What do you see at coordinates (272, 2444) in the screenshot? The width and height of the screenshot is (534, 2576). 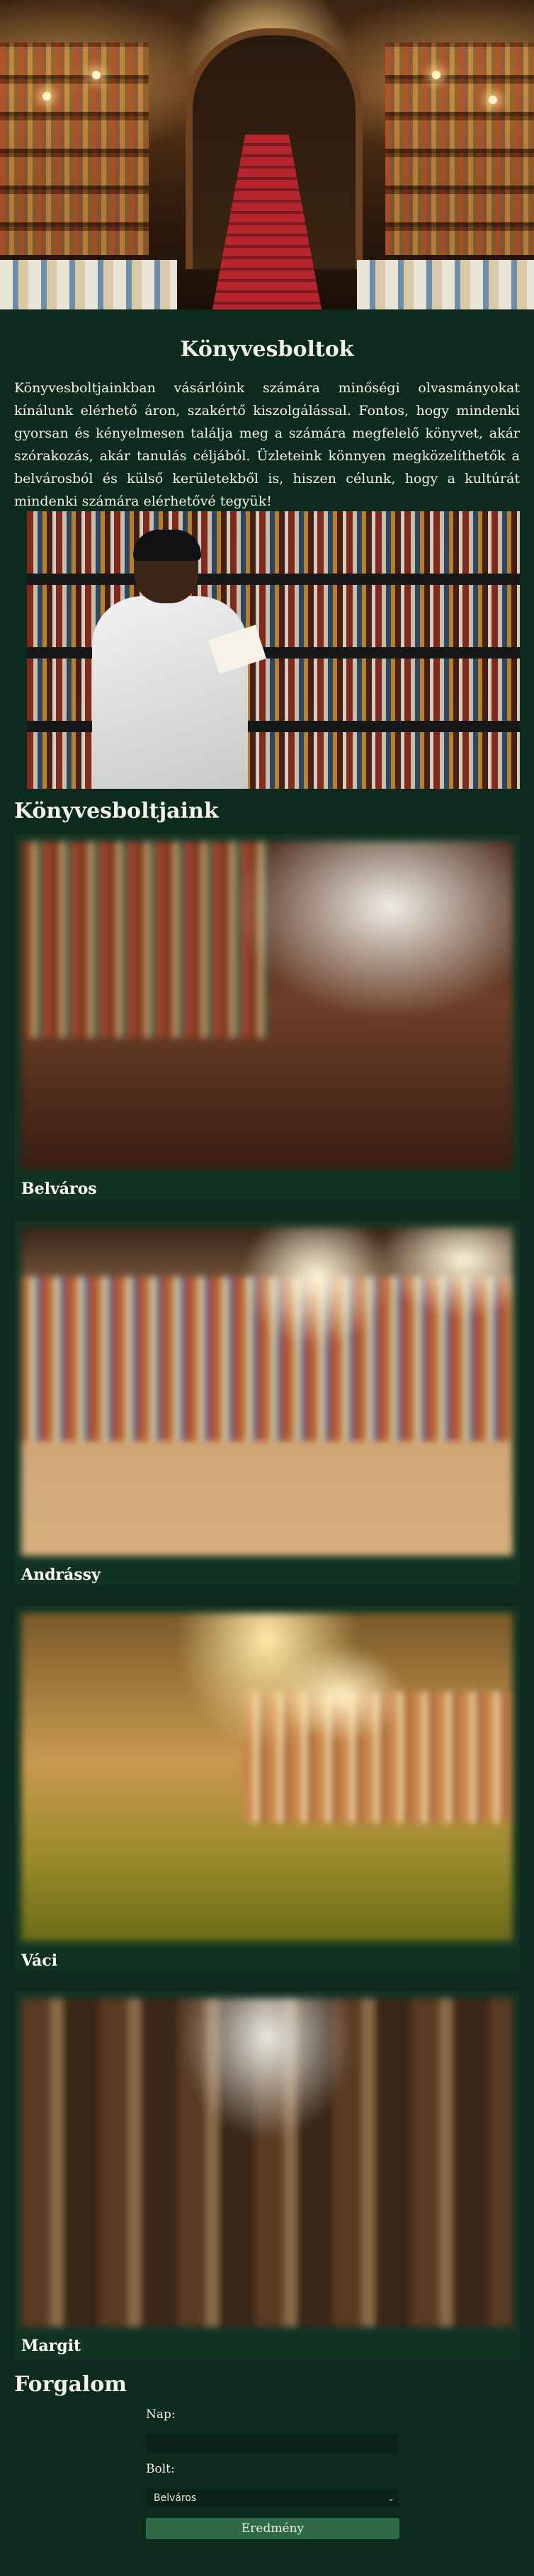 I see `day-input` at bounding box center [272, 2444].